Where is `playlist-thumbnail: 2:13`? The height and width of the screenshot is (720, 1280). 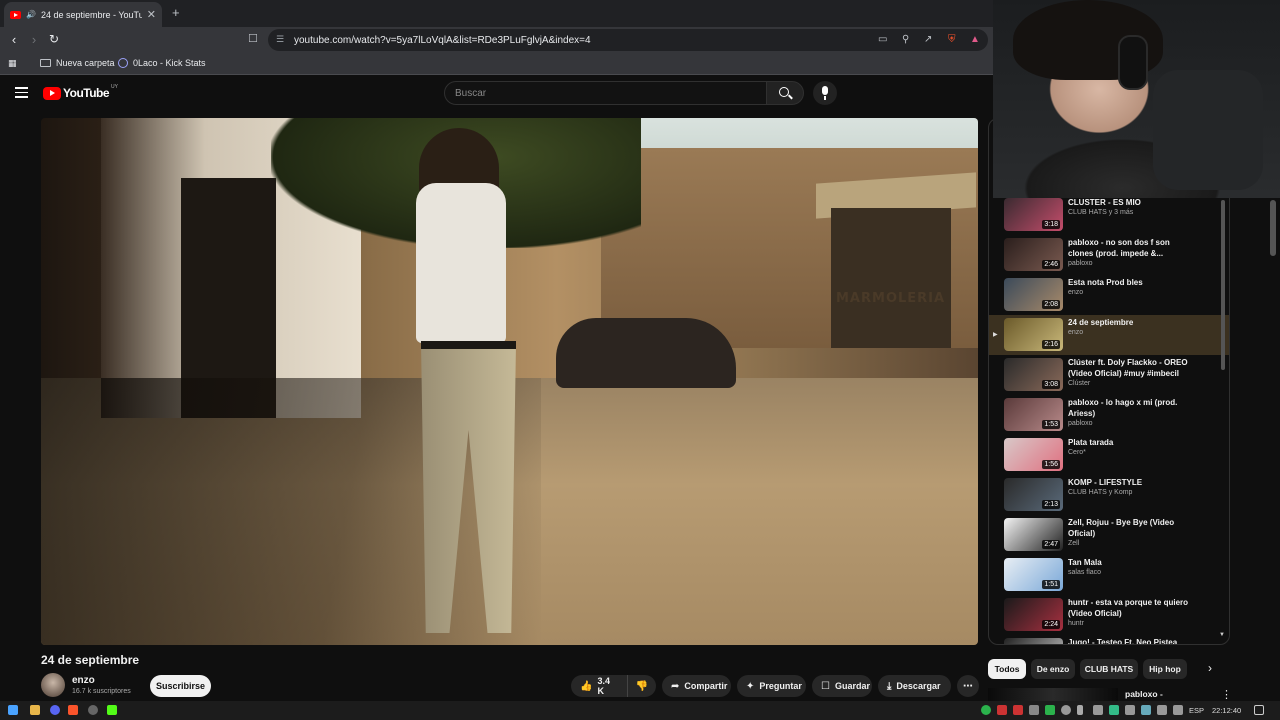 playlist-thumbnail: 2:13 is located at coordinates (1033, 494).